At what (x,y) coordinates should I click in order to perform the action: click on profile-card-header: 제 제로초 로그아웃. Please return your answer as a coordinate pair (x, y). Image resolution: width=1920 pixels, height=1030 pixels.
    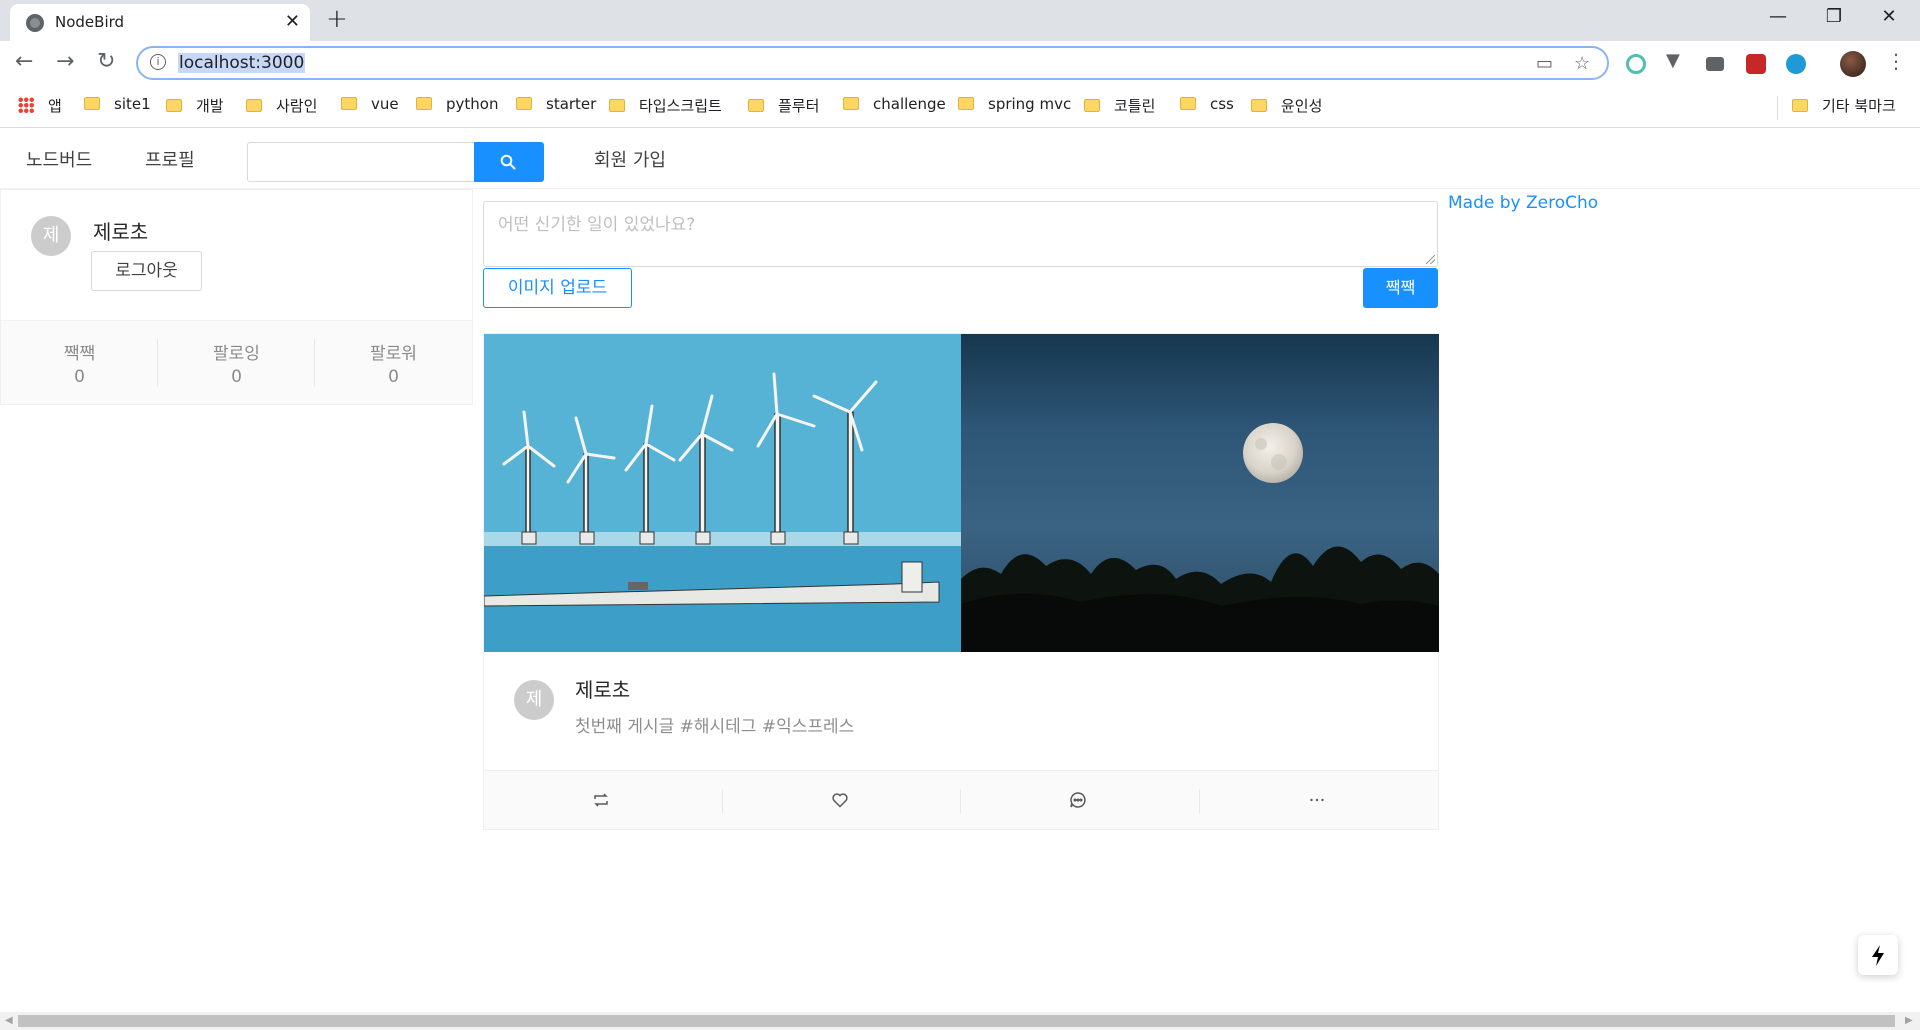
    Looking at the image, I should click on (236, 255).